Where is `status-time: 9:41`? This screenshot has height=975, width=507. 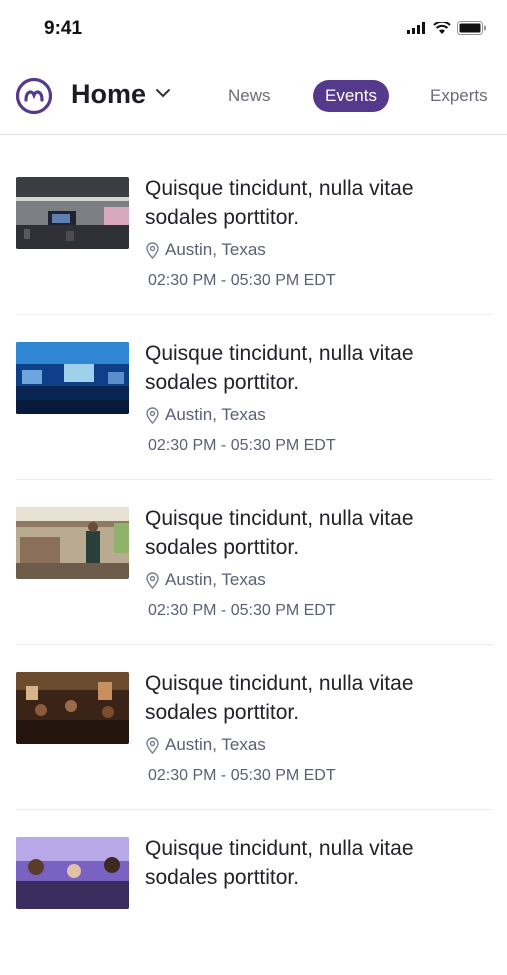
status-time: 9:41 is located at coordinates (63, 28).